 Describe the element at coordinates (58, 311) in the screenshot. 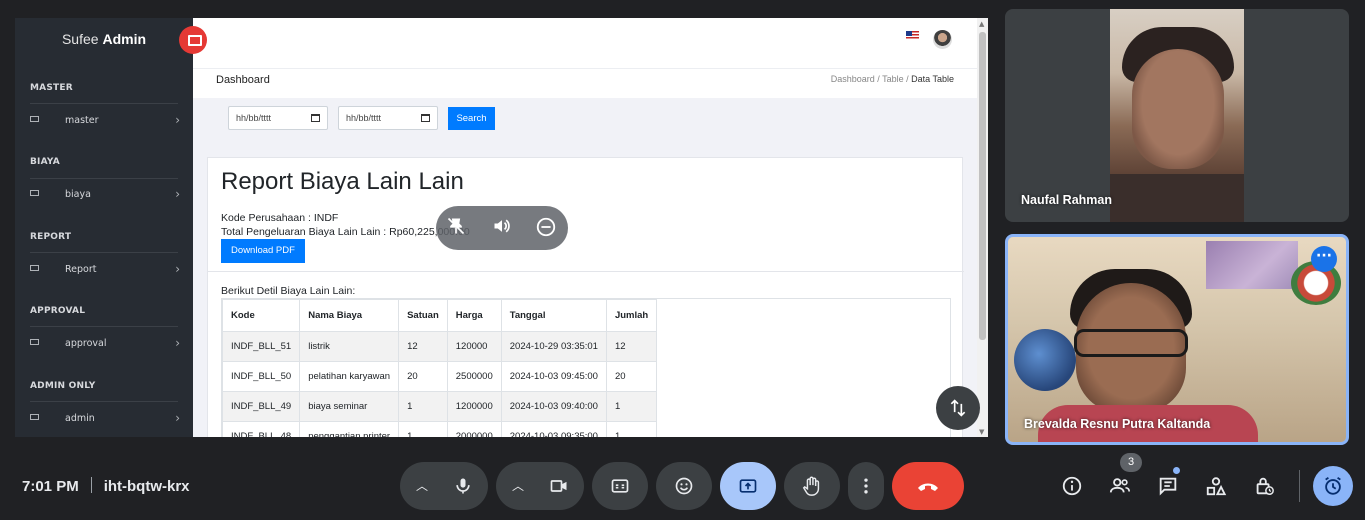

I see `sidebar-section-approval: APPROVAL` at that location.